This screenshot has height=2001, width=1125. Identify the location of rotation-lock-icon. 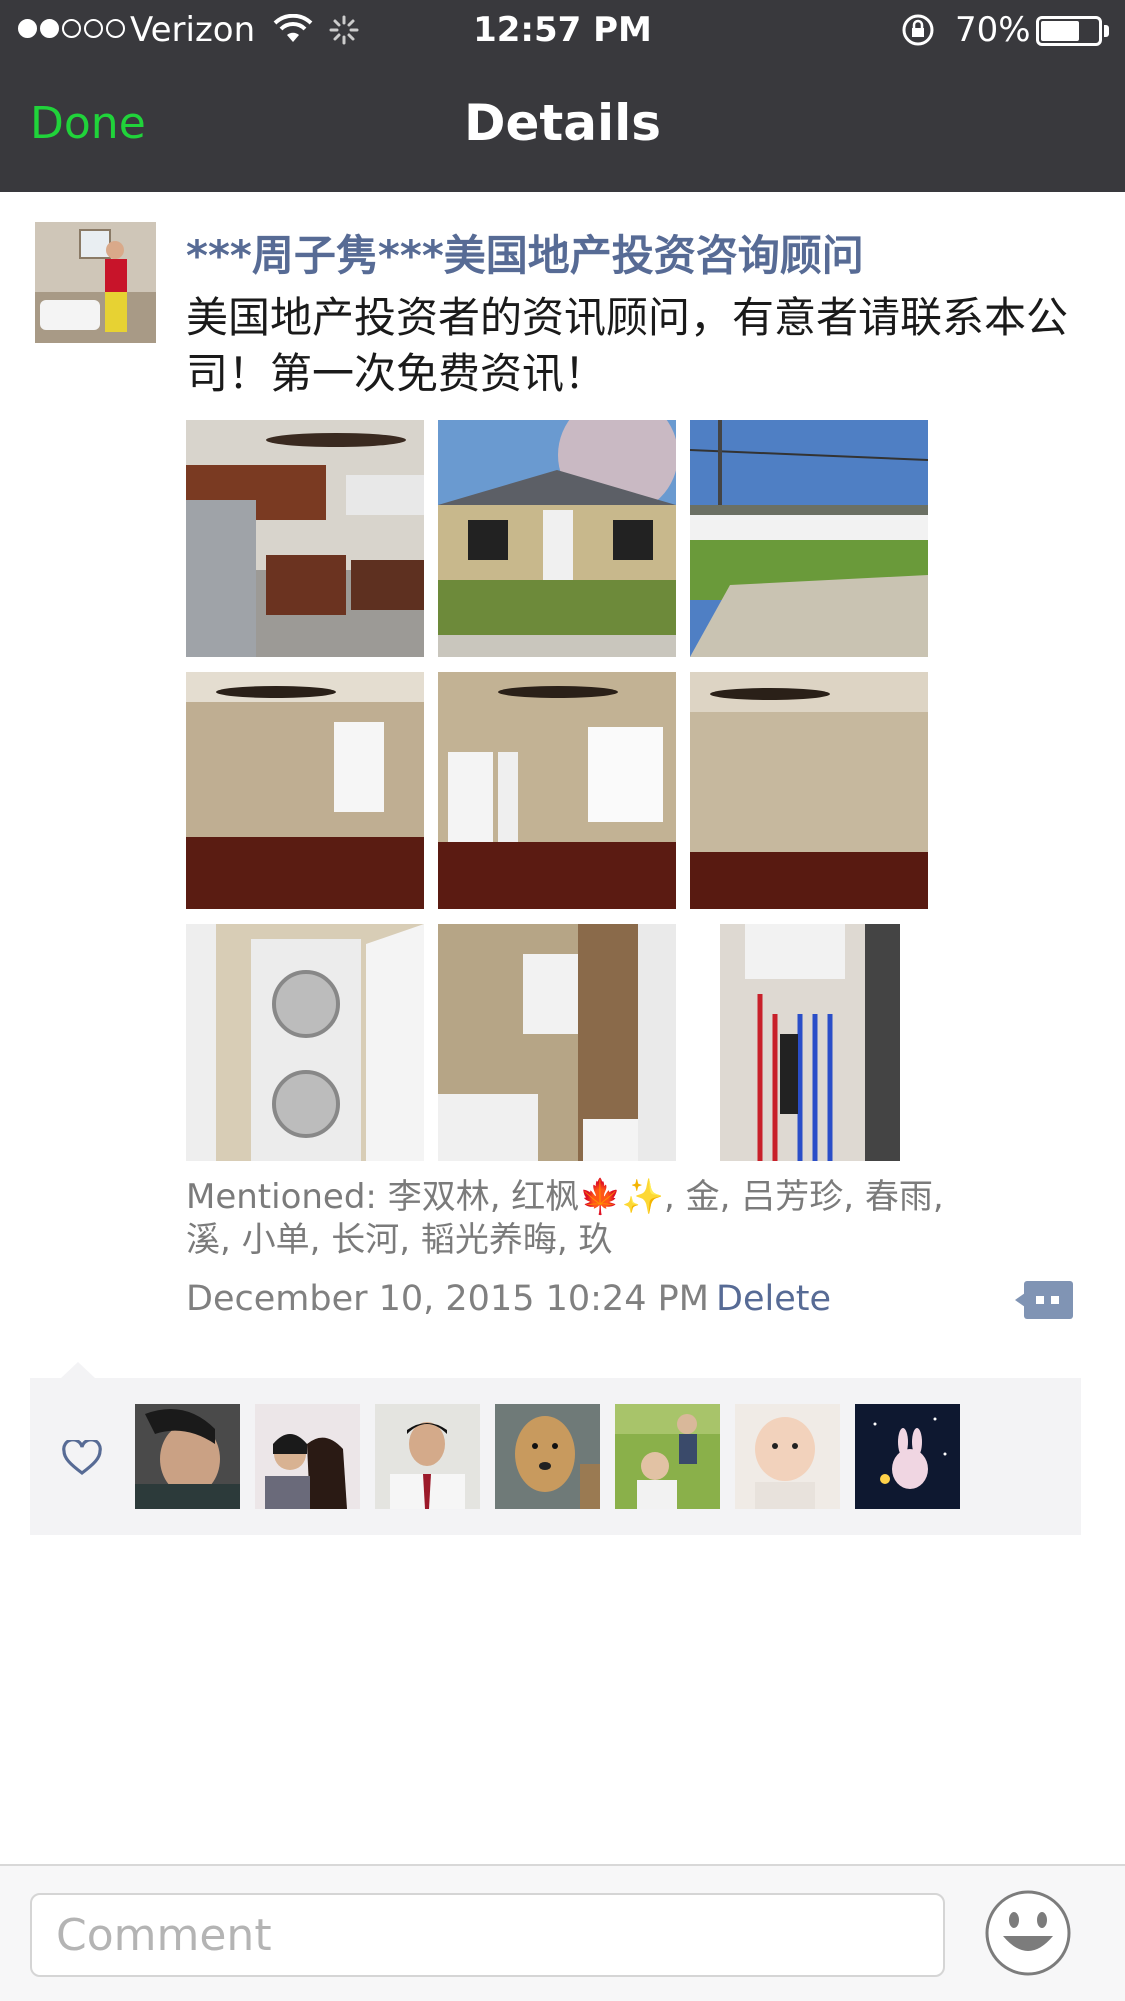
(918, 30).